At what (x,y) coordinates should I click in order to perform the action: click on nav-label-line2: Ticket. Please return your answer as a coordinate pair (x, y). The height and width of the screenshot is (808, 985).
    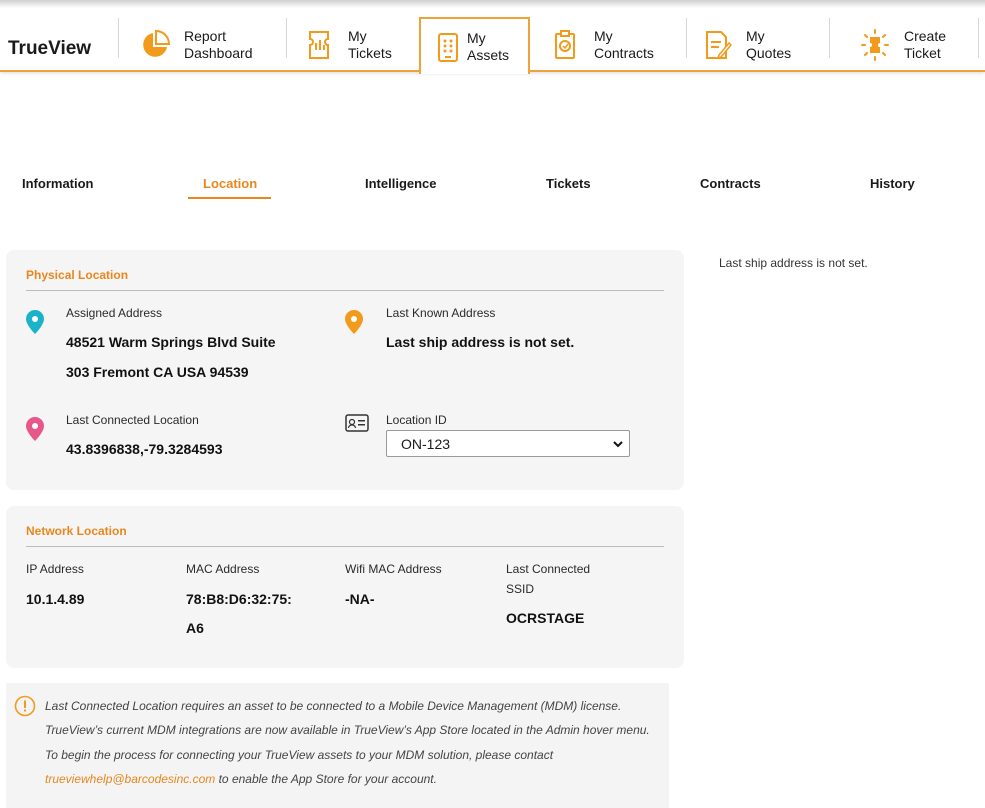
    Looking at the image, I should click on (922, 52).